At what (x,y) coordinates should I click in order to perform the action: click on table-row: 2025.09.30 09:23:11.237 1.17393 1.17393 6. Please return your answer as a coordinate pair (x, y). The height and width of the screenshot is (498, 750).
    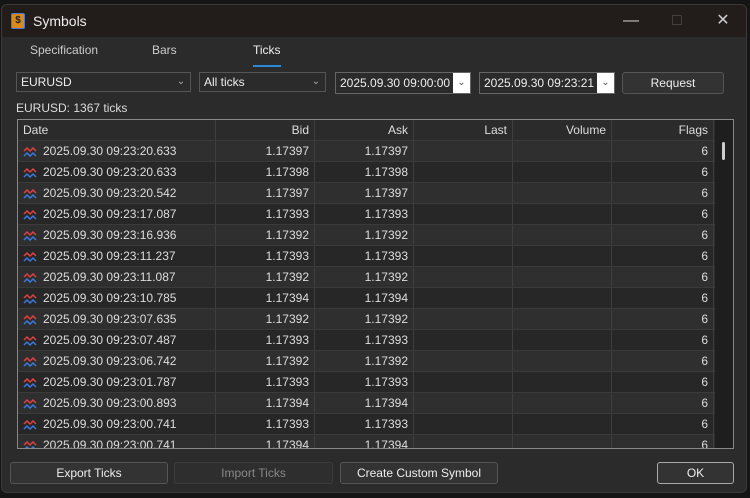
    Looking at the image, I should click on (375, 255).